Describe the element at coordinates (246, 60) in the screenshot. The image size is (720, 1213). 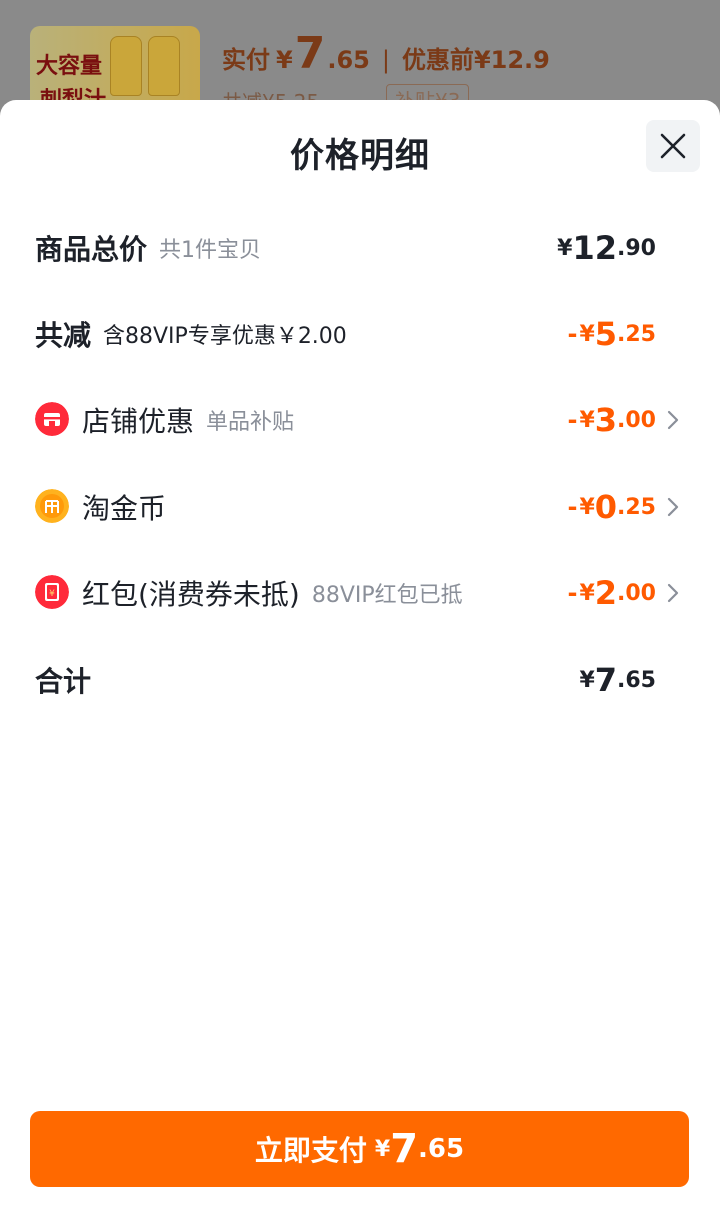
I see `paid-label: 实付` at that location.